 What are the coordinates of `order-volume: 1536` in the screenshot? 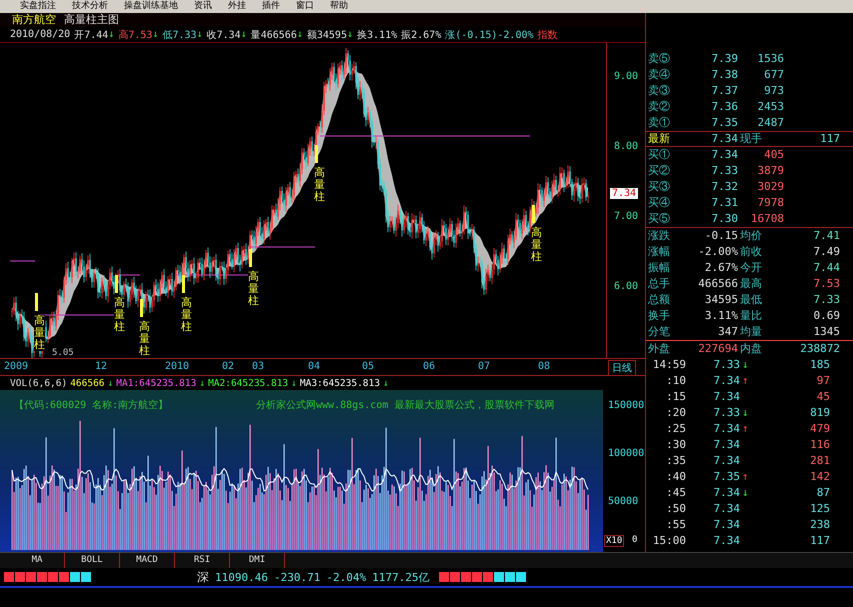 It's located at (770, 59).